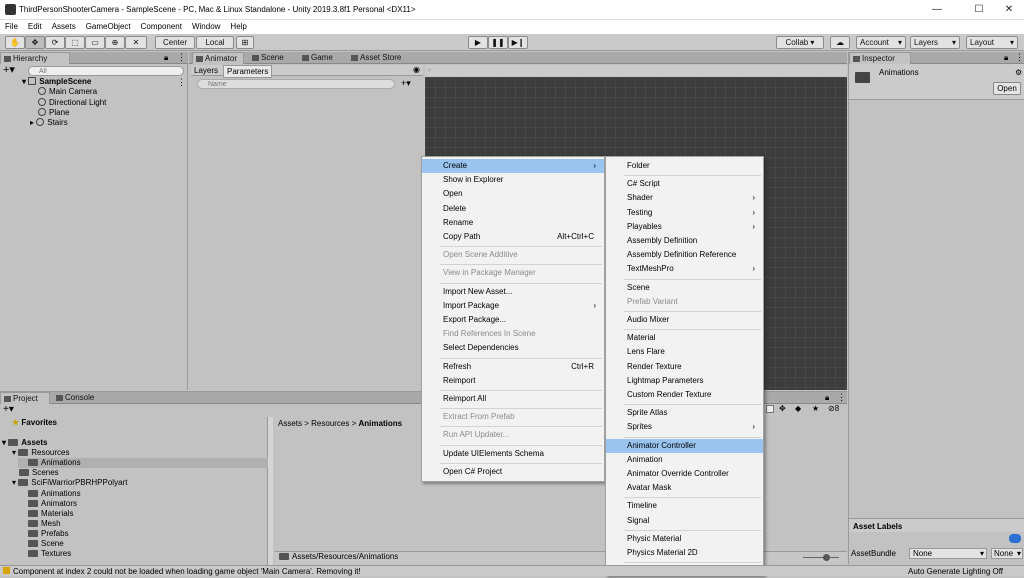 This screenshot has height=578, width=1024. I want to click on favorites-item: ★ Favorites, so click(34, 423).